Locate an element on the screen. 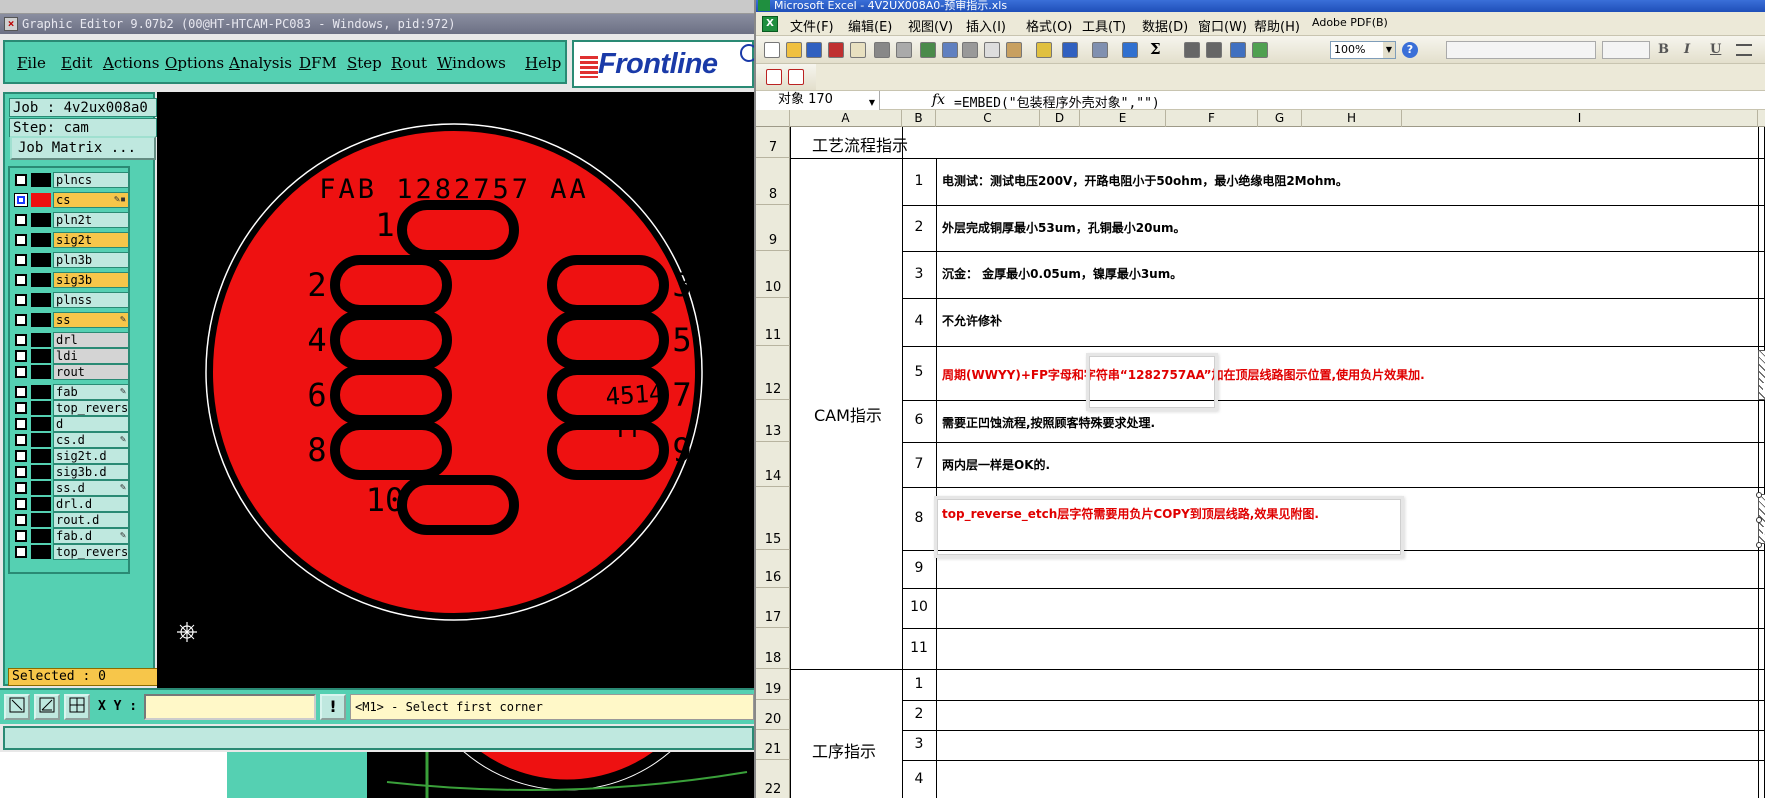 The image size is (1765, 798). italic-icon: I is located at coordinates (1687, 49).